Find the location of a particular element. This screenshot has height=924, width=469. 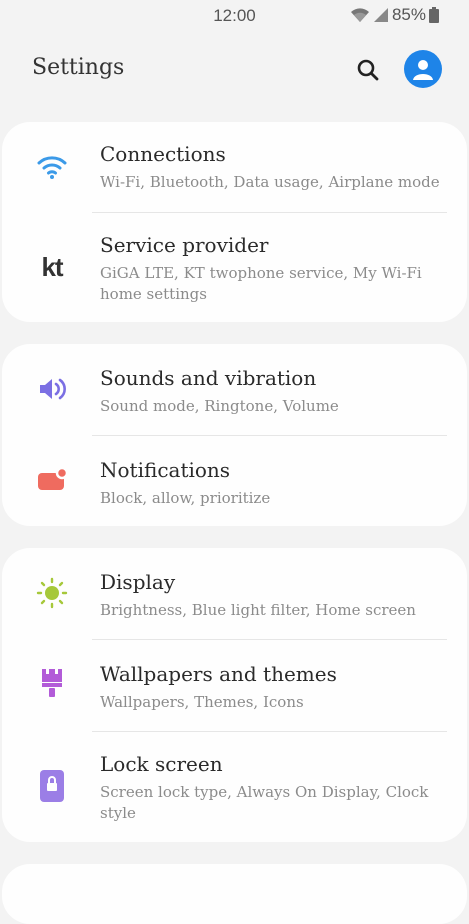

sun-icon is located at coordinates (52, 593).